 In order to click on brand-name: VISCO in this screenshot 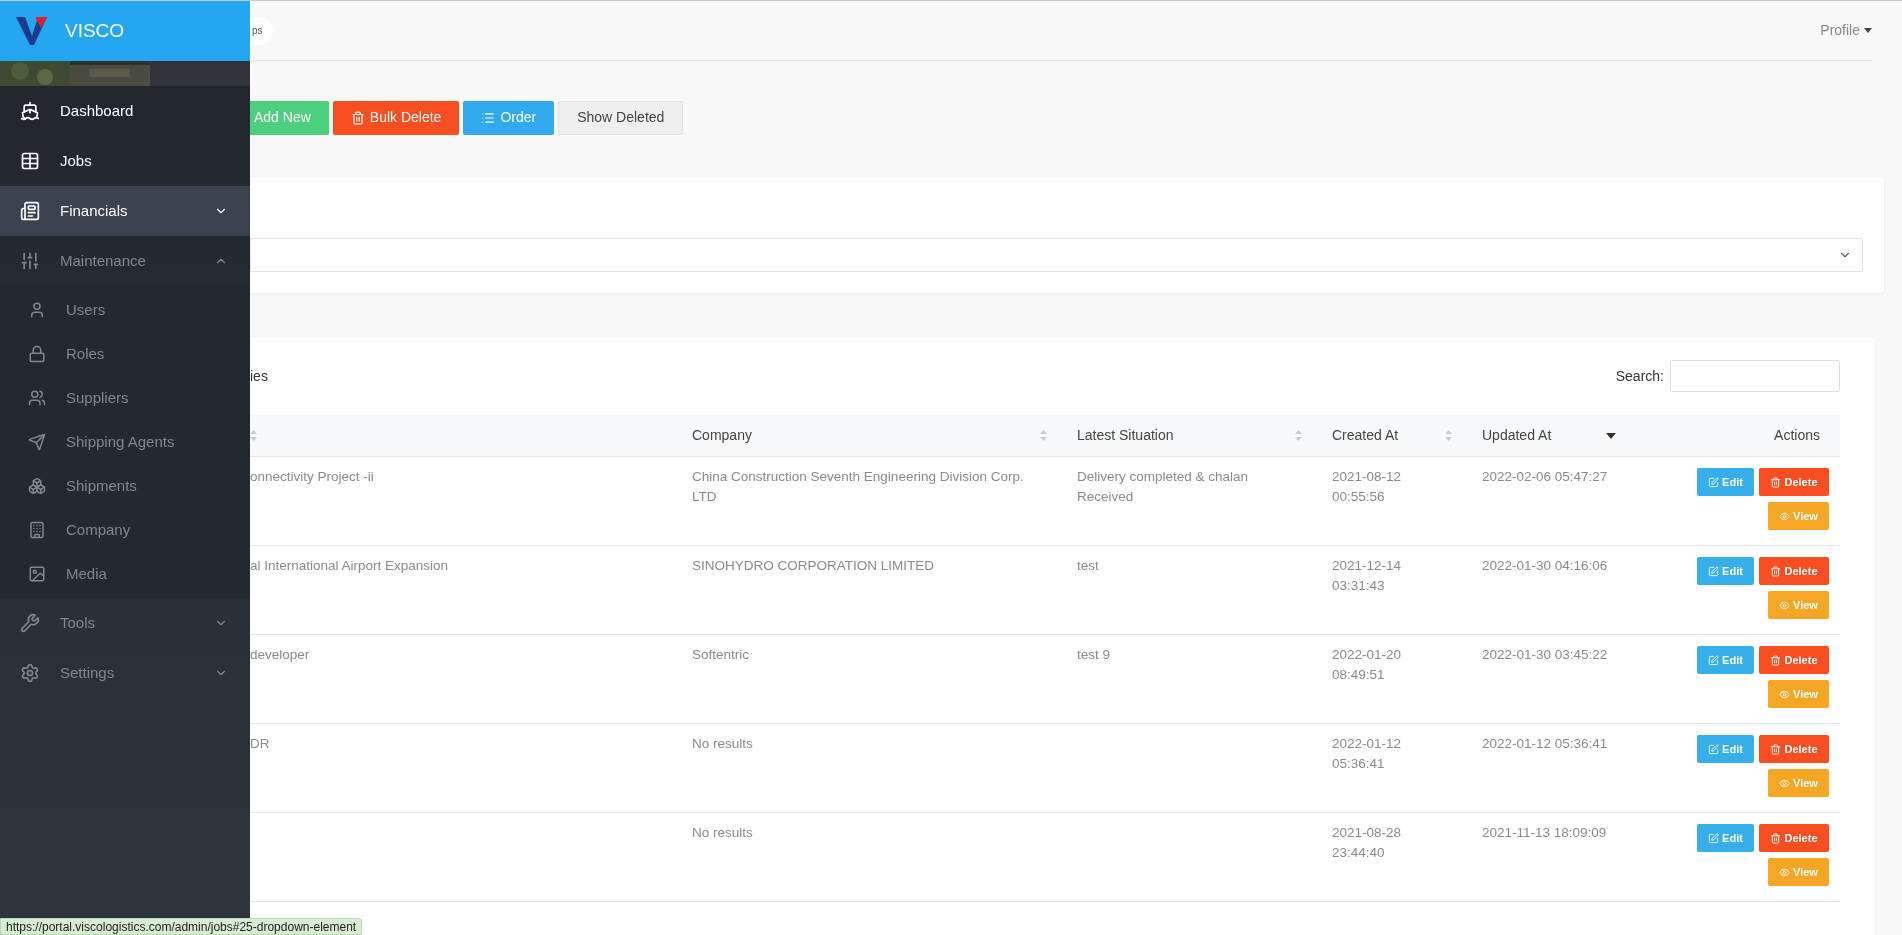, I will do `click(95, 30)`.